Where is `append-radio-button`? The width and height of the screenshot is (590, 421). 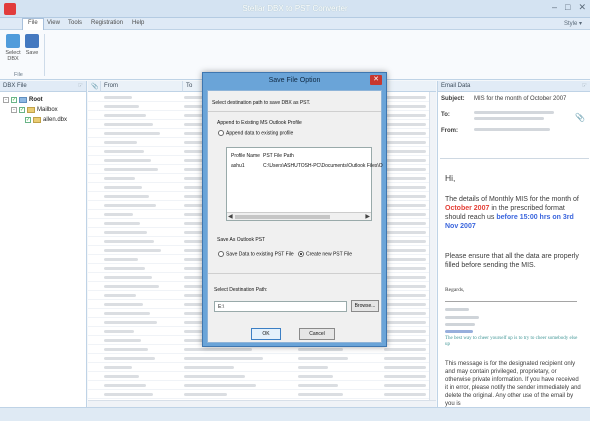
append-radio-button is located at coordinates (221, 133).